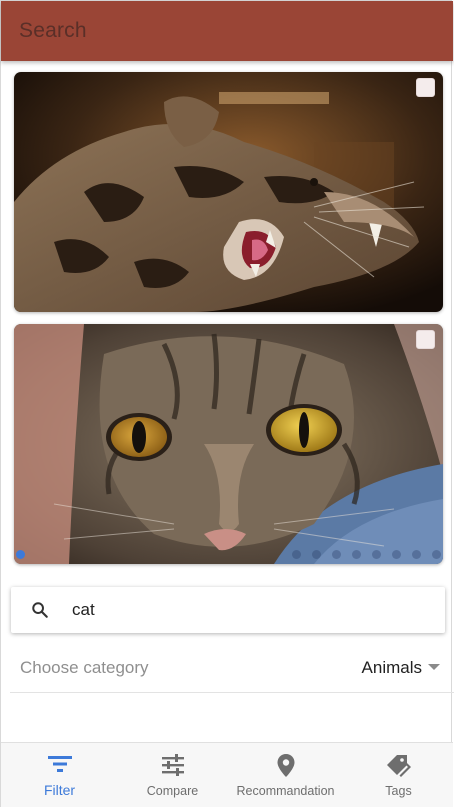 The width and height of the screenshot is (454, 809). Describe the element at coordinates (59, 775) in the screenshot. I see `nav-item-filter: Filter` at that location.